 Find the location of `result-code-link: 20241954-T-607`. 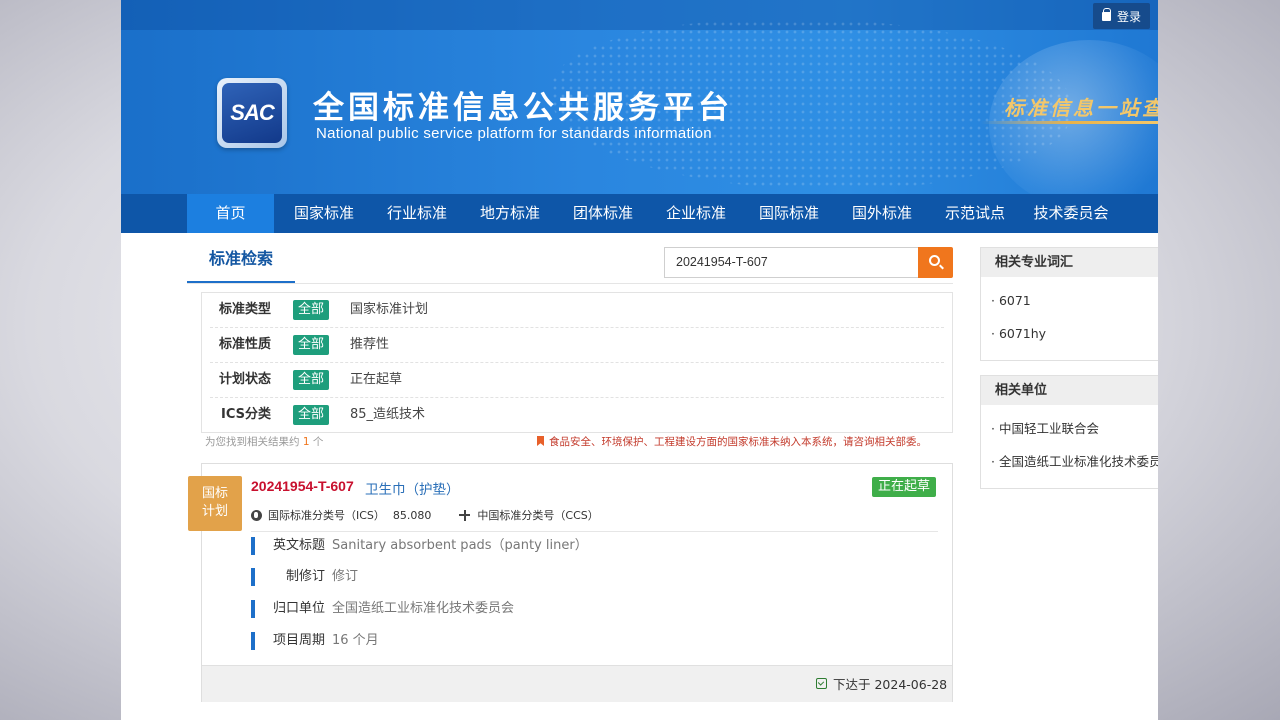

result-code-link: 20241954-T-607 is located at coordinates (302, 486).